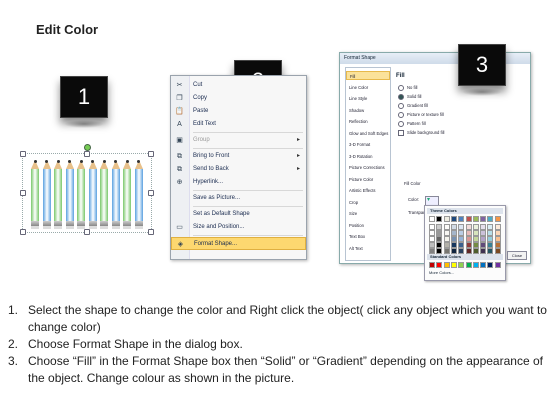 The image size is (560, 420). I want to click on menu-item-label: Copy, so click(200, 98).